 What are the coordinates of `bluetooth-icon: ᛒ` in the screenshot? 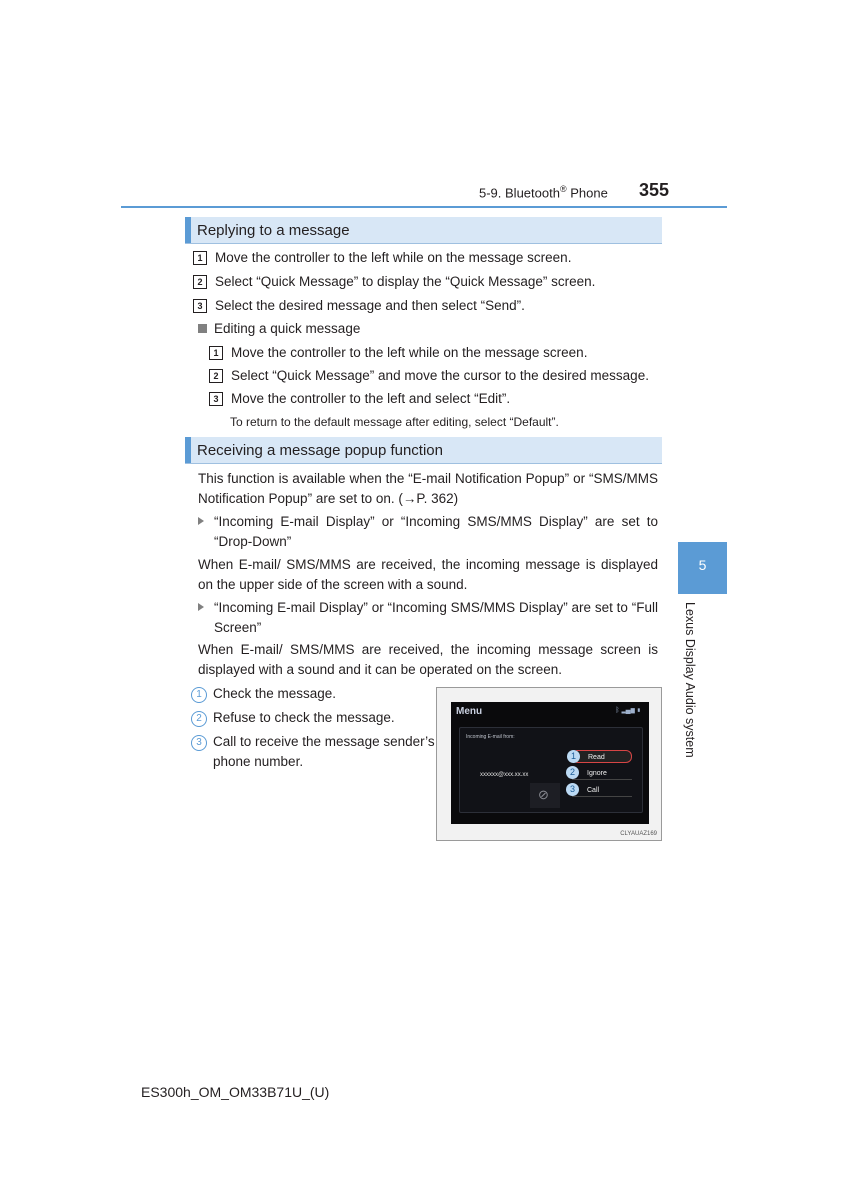 It's located at (617, 710).